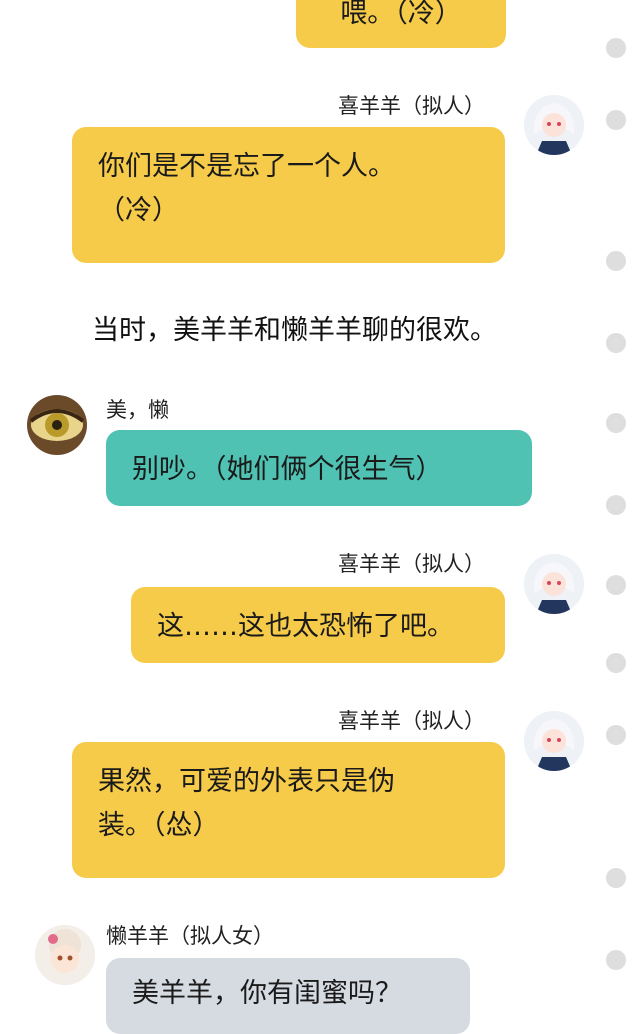 The image size is (640, 1034). What do you see at coordinates (190, 936) in the screenshot?
I see `sender-name: 懒羊羊（拟人女）` at bounding box center [190, 936].